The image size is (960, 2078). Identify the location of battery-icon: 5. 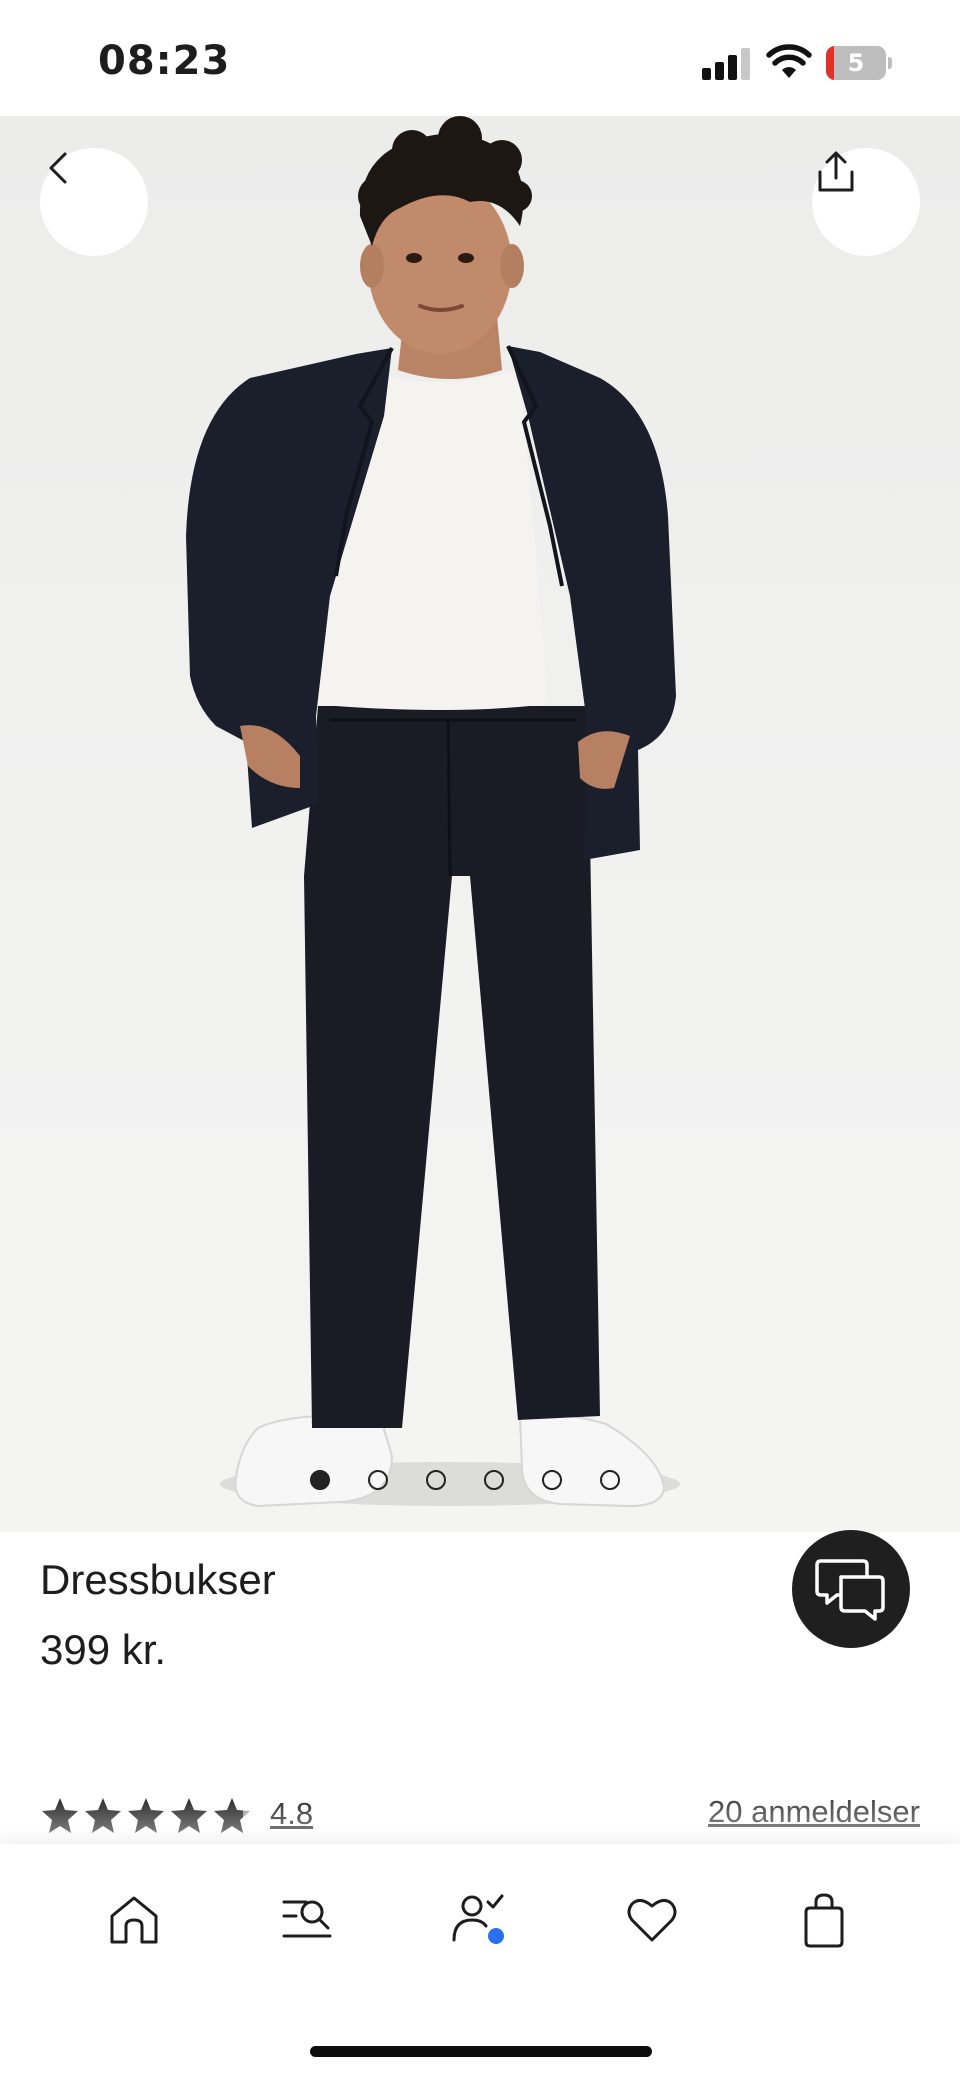
(859, 63).